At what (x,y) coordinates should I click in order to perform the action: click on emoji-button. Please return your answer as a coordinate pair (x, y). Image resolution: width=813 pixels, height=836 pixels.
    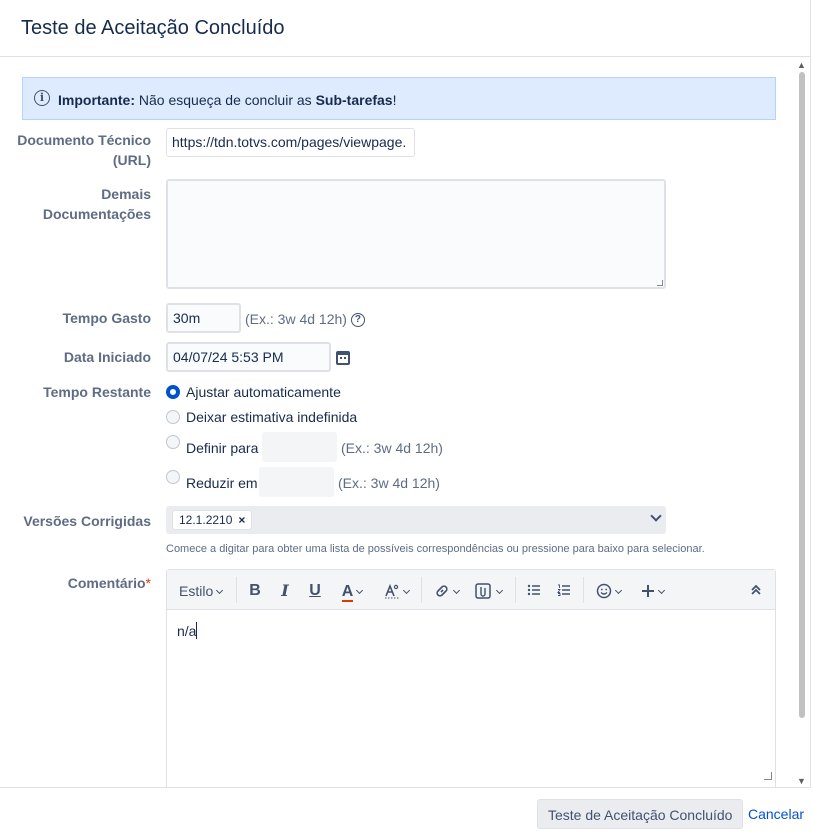
    Looking at the image, I should click on (608, 591).